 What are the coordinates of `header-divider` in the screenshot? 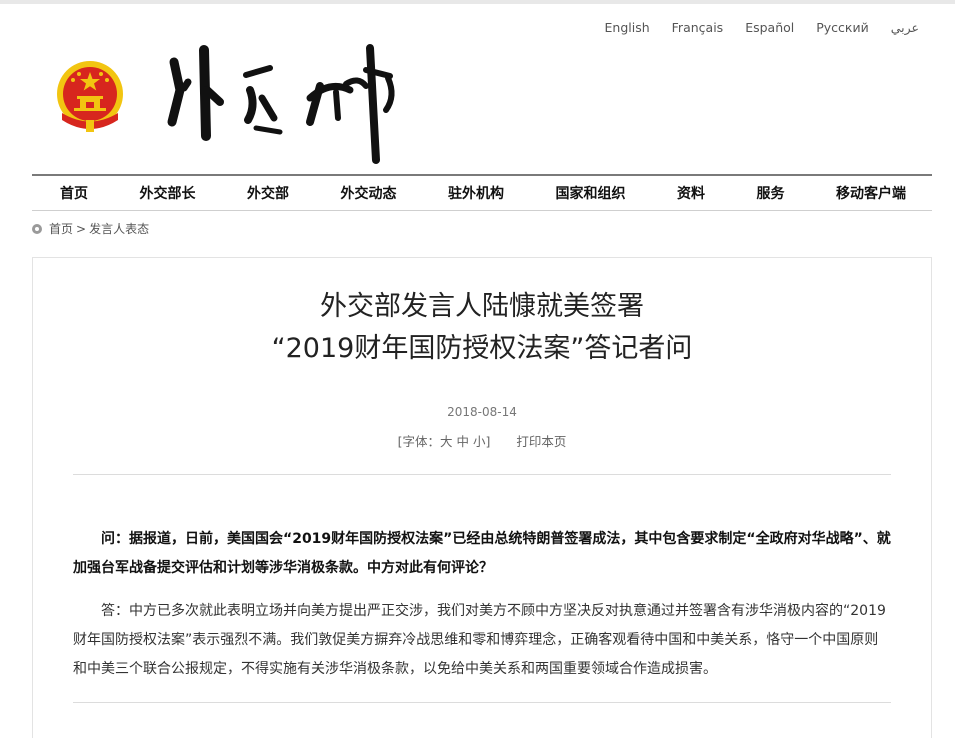 It's located at (482, 474).